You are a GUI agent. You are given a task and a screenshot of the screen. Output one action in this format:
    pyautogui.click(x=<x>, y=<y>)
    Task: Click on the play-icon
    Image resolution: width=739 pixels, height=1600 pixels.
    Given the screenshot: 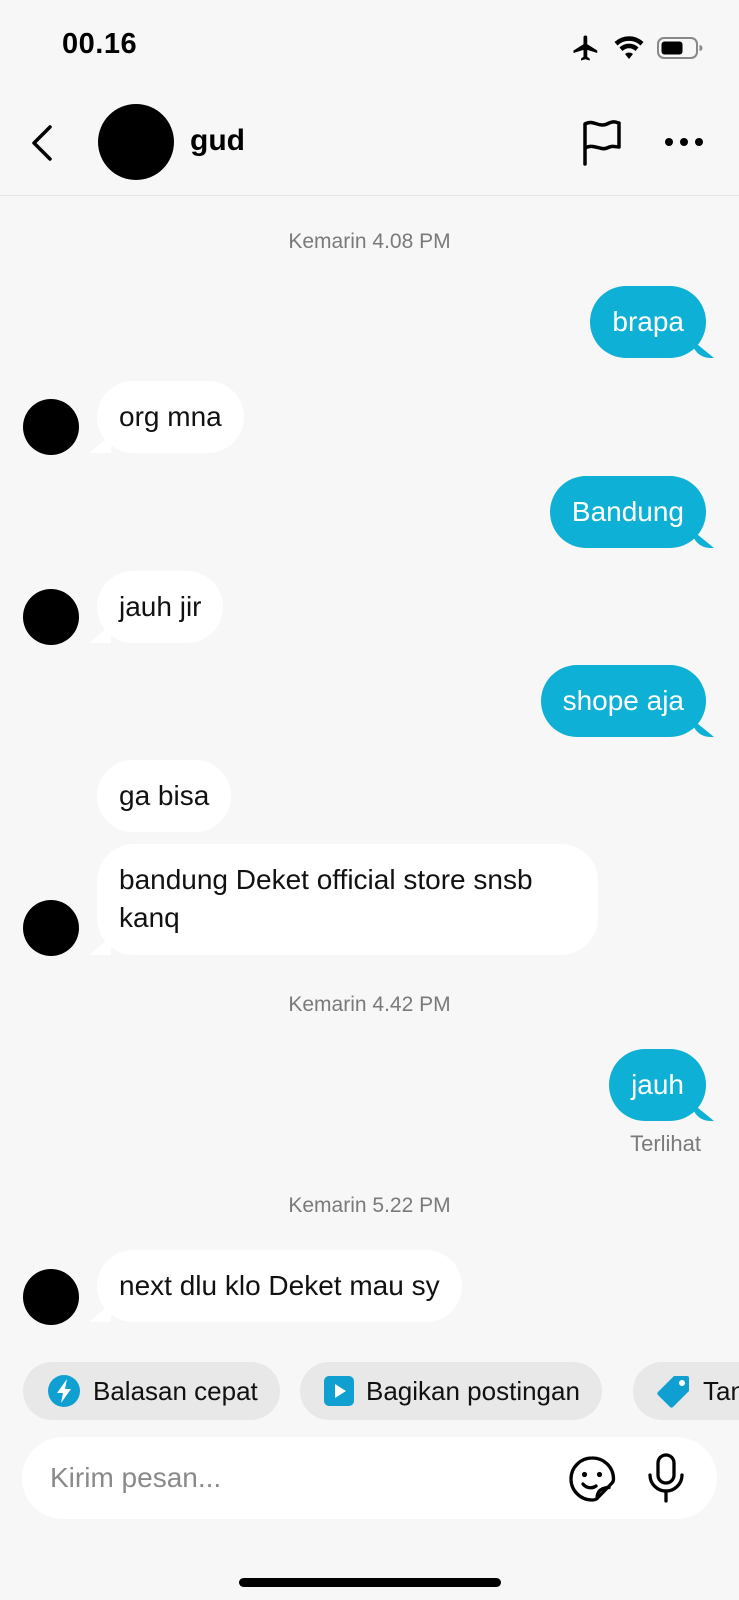 What is the action you would take?
    pyautogui.click(x=339, y=1391)
    